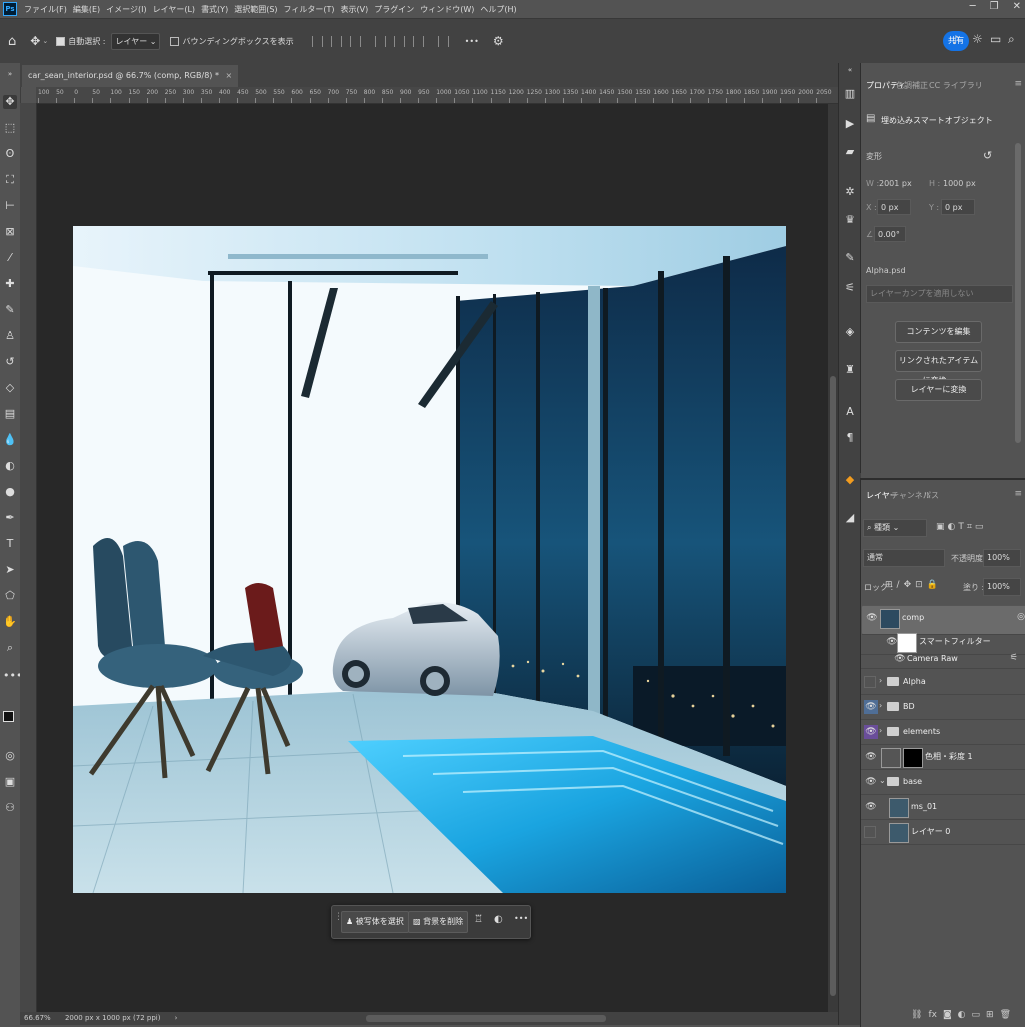 The width and height of the screenshot is (1025, 1027). Describe the element at coordinates (958, 207) in the screenshot. I see `y-position-field: 0 px` at that location.